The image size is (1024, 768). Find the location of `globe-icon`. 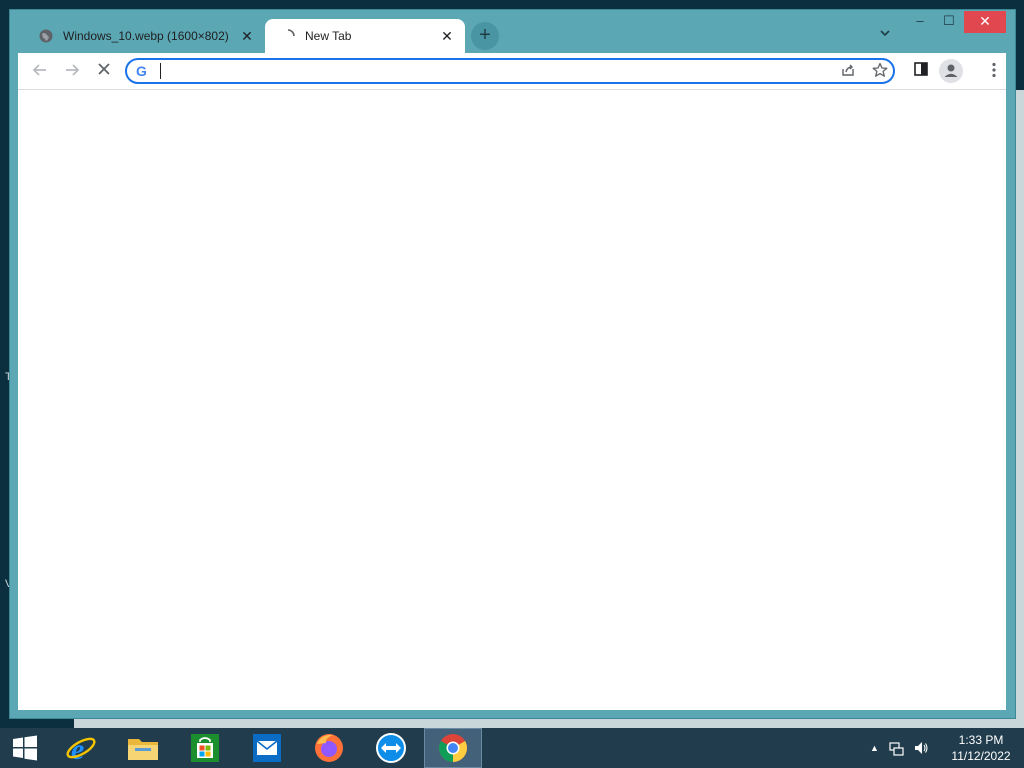

globe-icon is located at coordinates (46, 36).